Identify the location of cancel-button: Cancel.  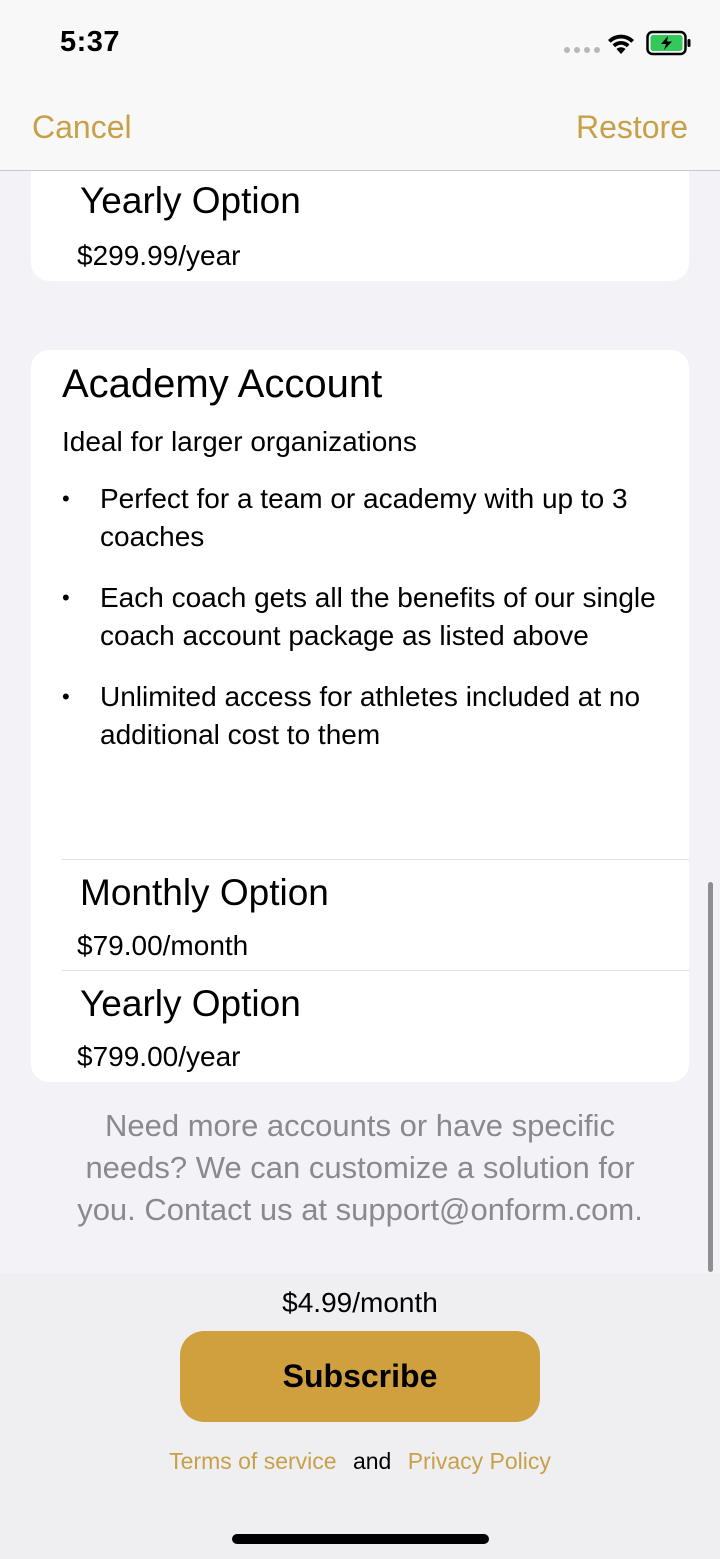
(82, 127).